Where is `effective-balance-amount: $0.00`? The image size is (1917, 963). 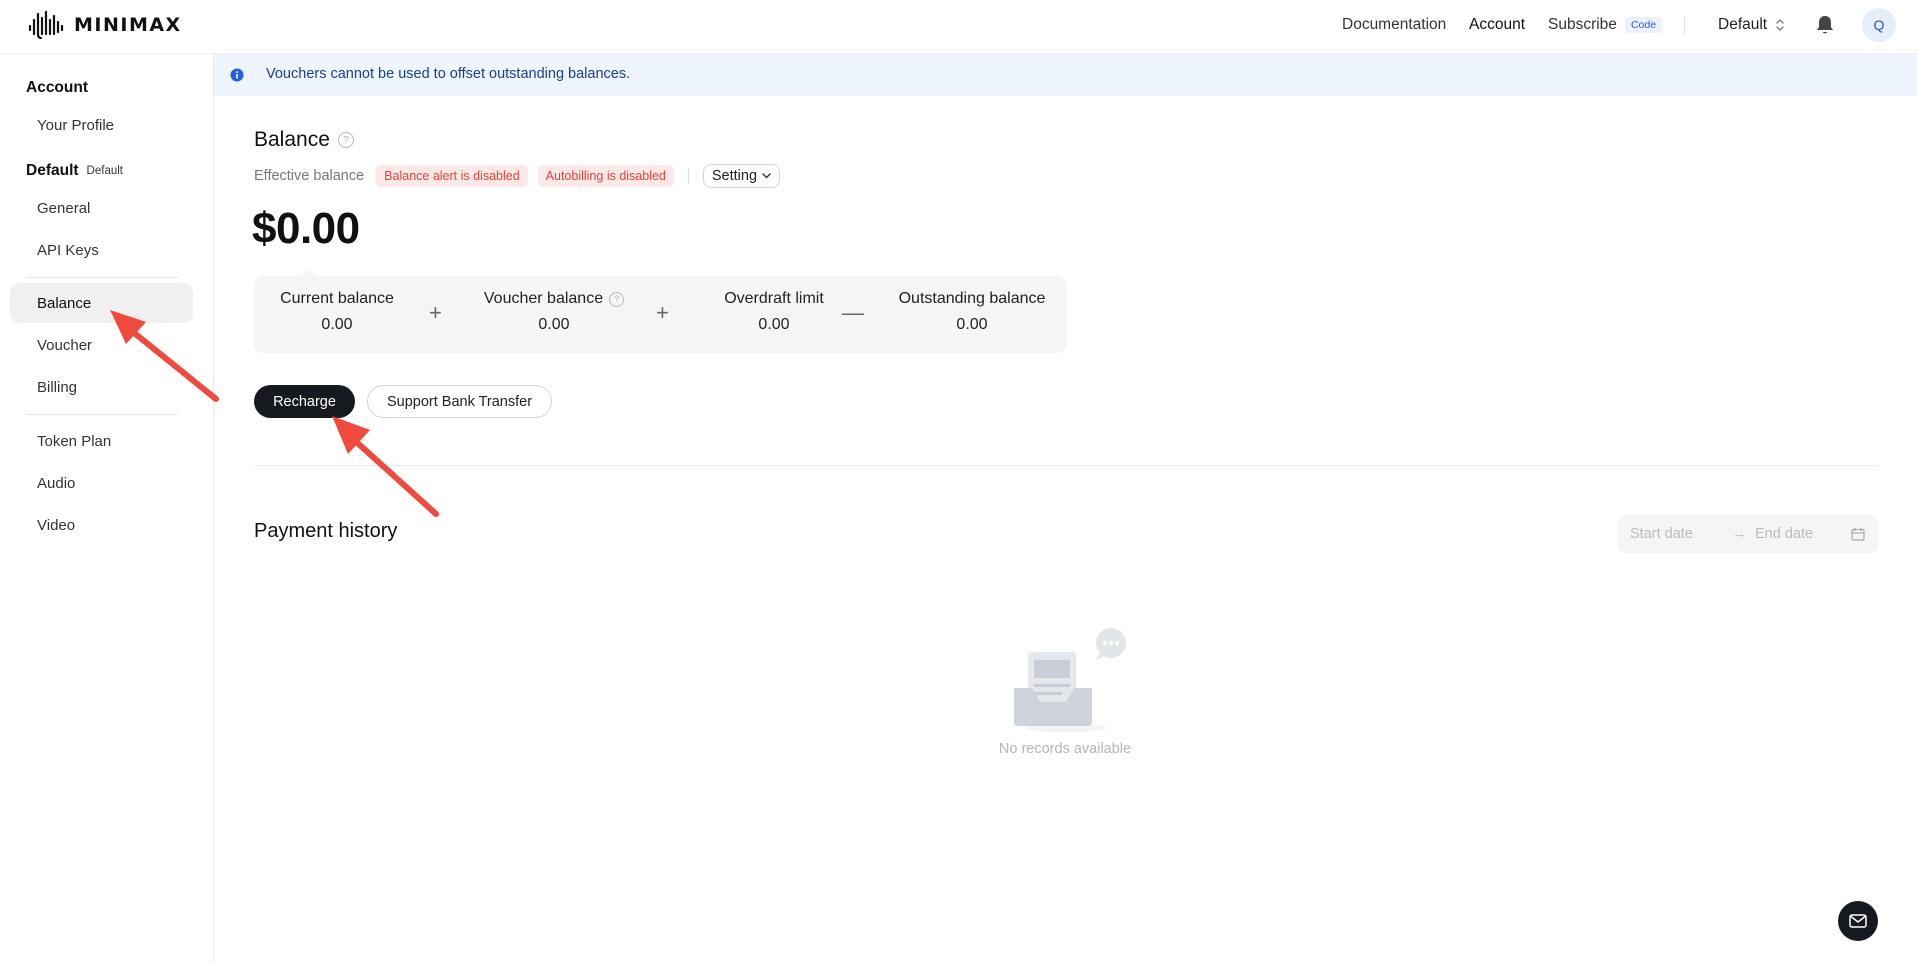 effective-balance-amount: $0.00 is located at coordinates (306, 228).